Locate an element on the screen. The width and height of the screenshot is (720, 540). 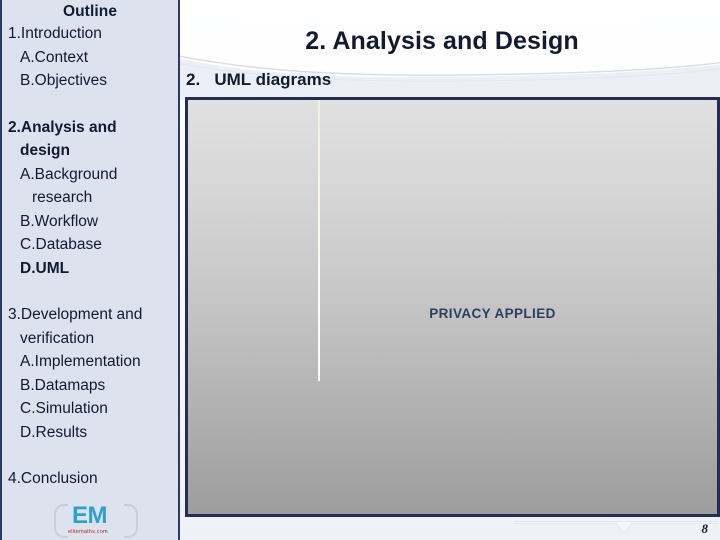
page-title: 2. Analysis and Design is located at coordinates (442, 40).